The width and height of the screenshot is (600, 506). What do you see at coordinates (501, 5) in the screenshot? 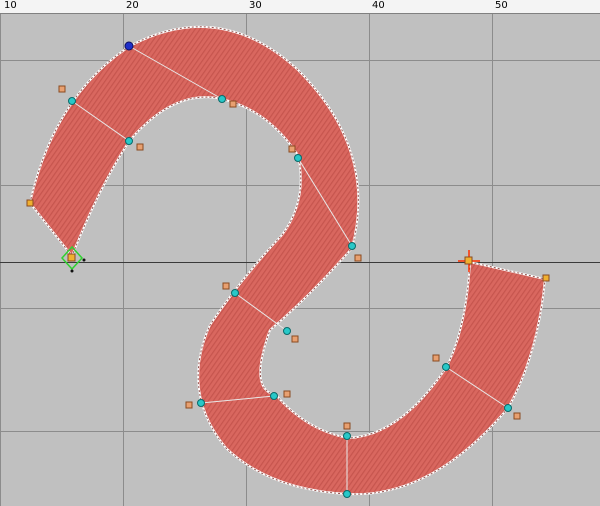
I see `ruler-label-50: 50` at bounding box center [501, 5].